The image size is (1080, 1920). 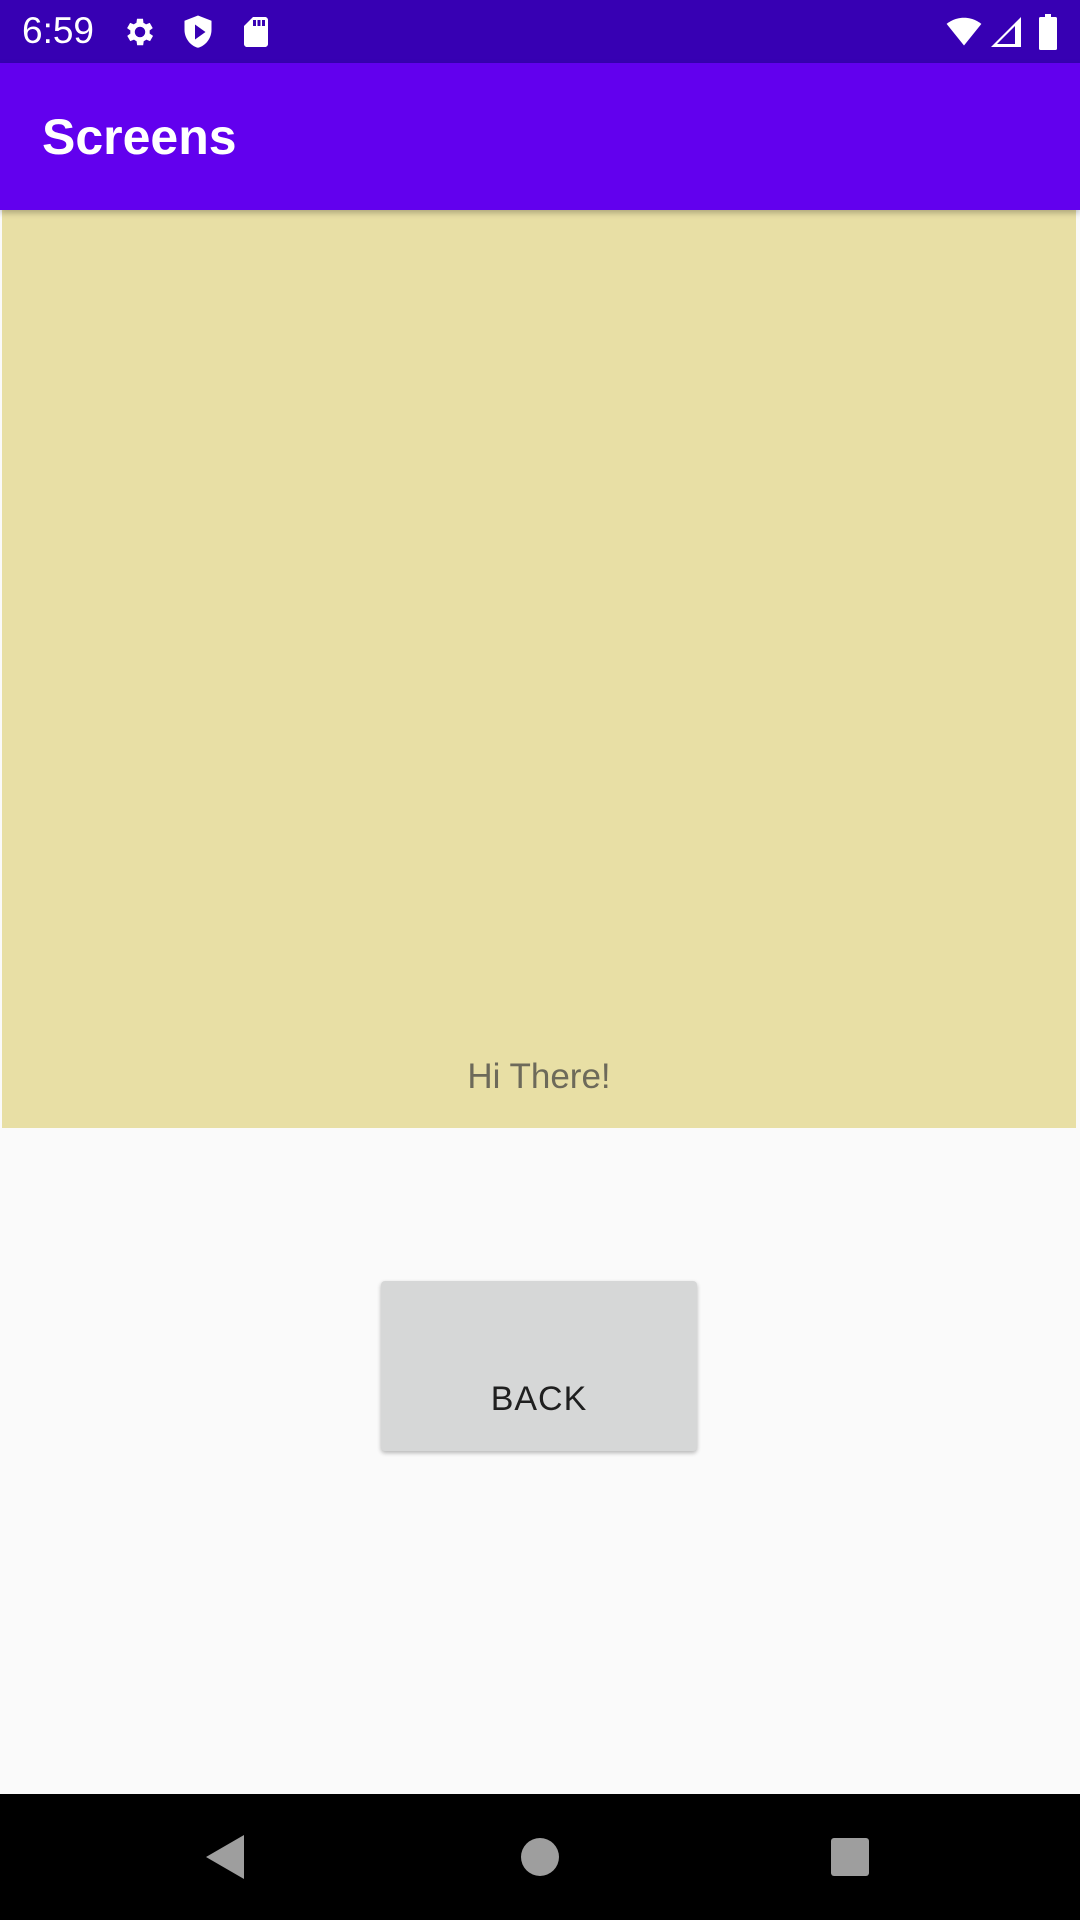 I want to click on back-button-label: BACK, so click(x=539, y=1398).